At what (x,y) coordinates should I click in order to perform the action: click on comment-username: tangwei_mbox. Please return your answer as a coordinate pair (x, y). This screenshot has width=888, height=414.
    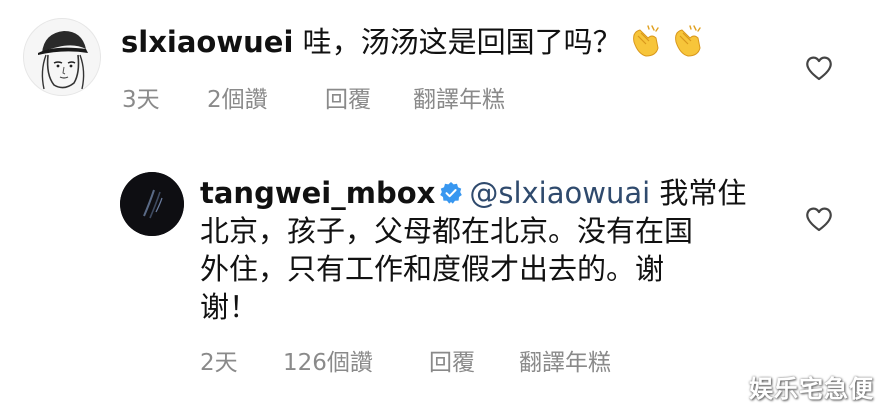
    Looking at the image, I should click on (317, 193).